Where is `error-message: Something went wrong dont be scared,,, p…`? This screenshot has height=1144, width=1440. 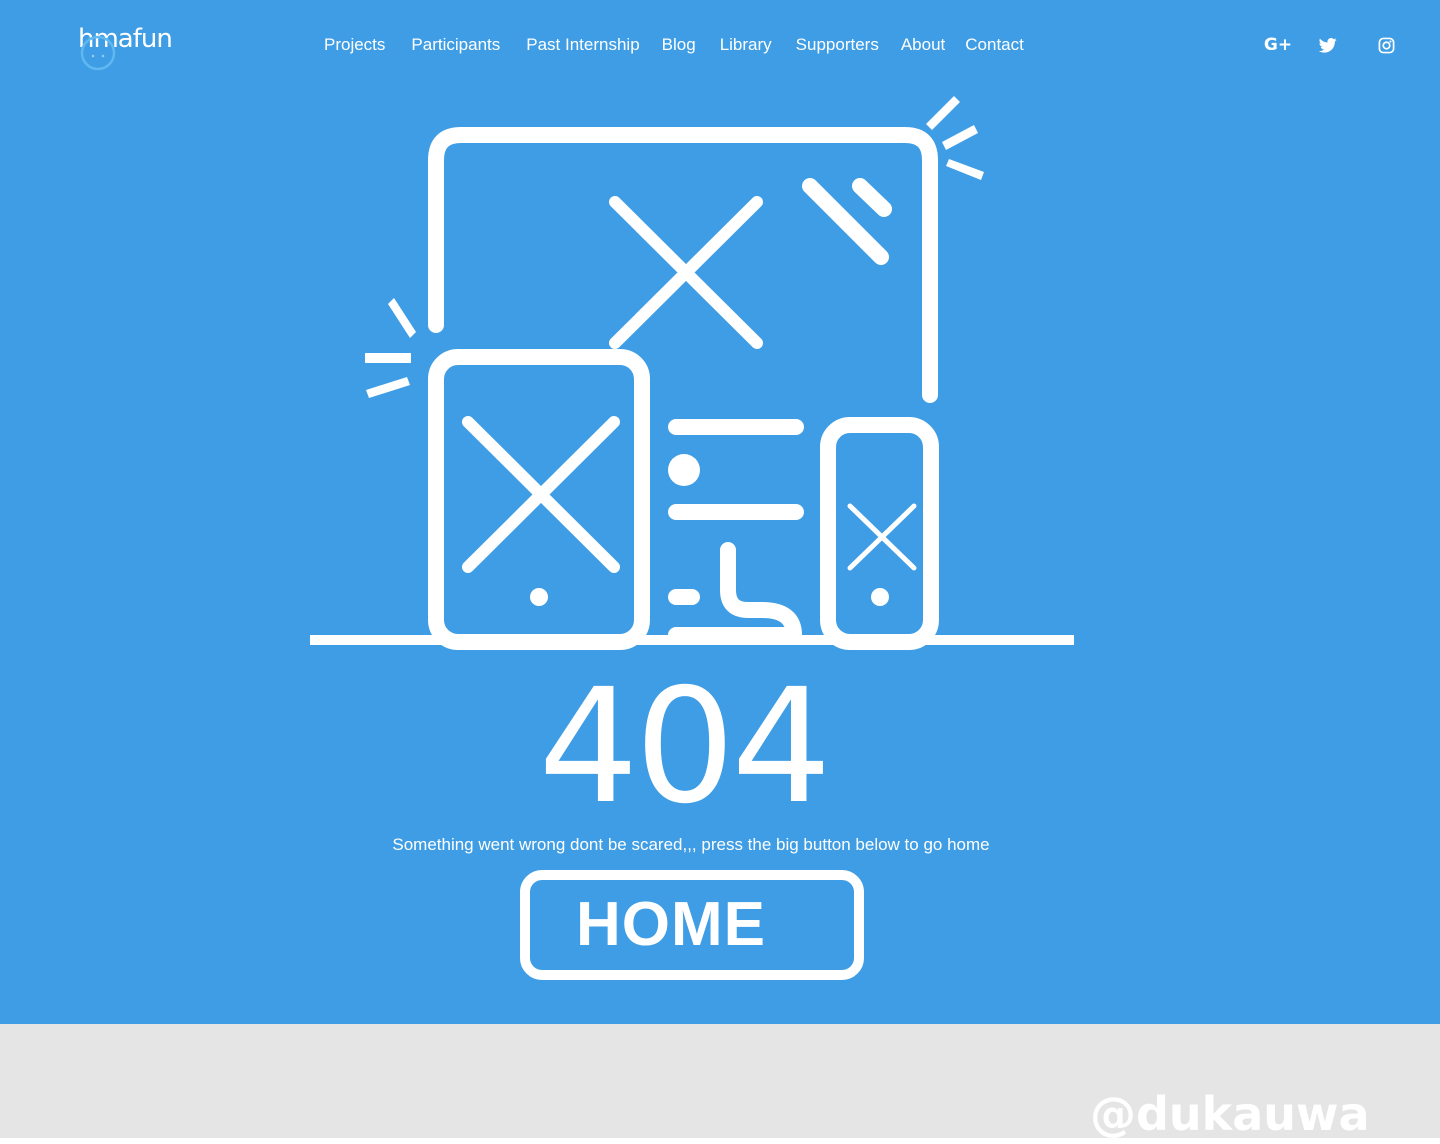
error-message: Something went wrong dont be scared,,, p… is located at coordinates (691, 844).